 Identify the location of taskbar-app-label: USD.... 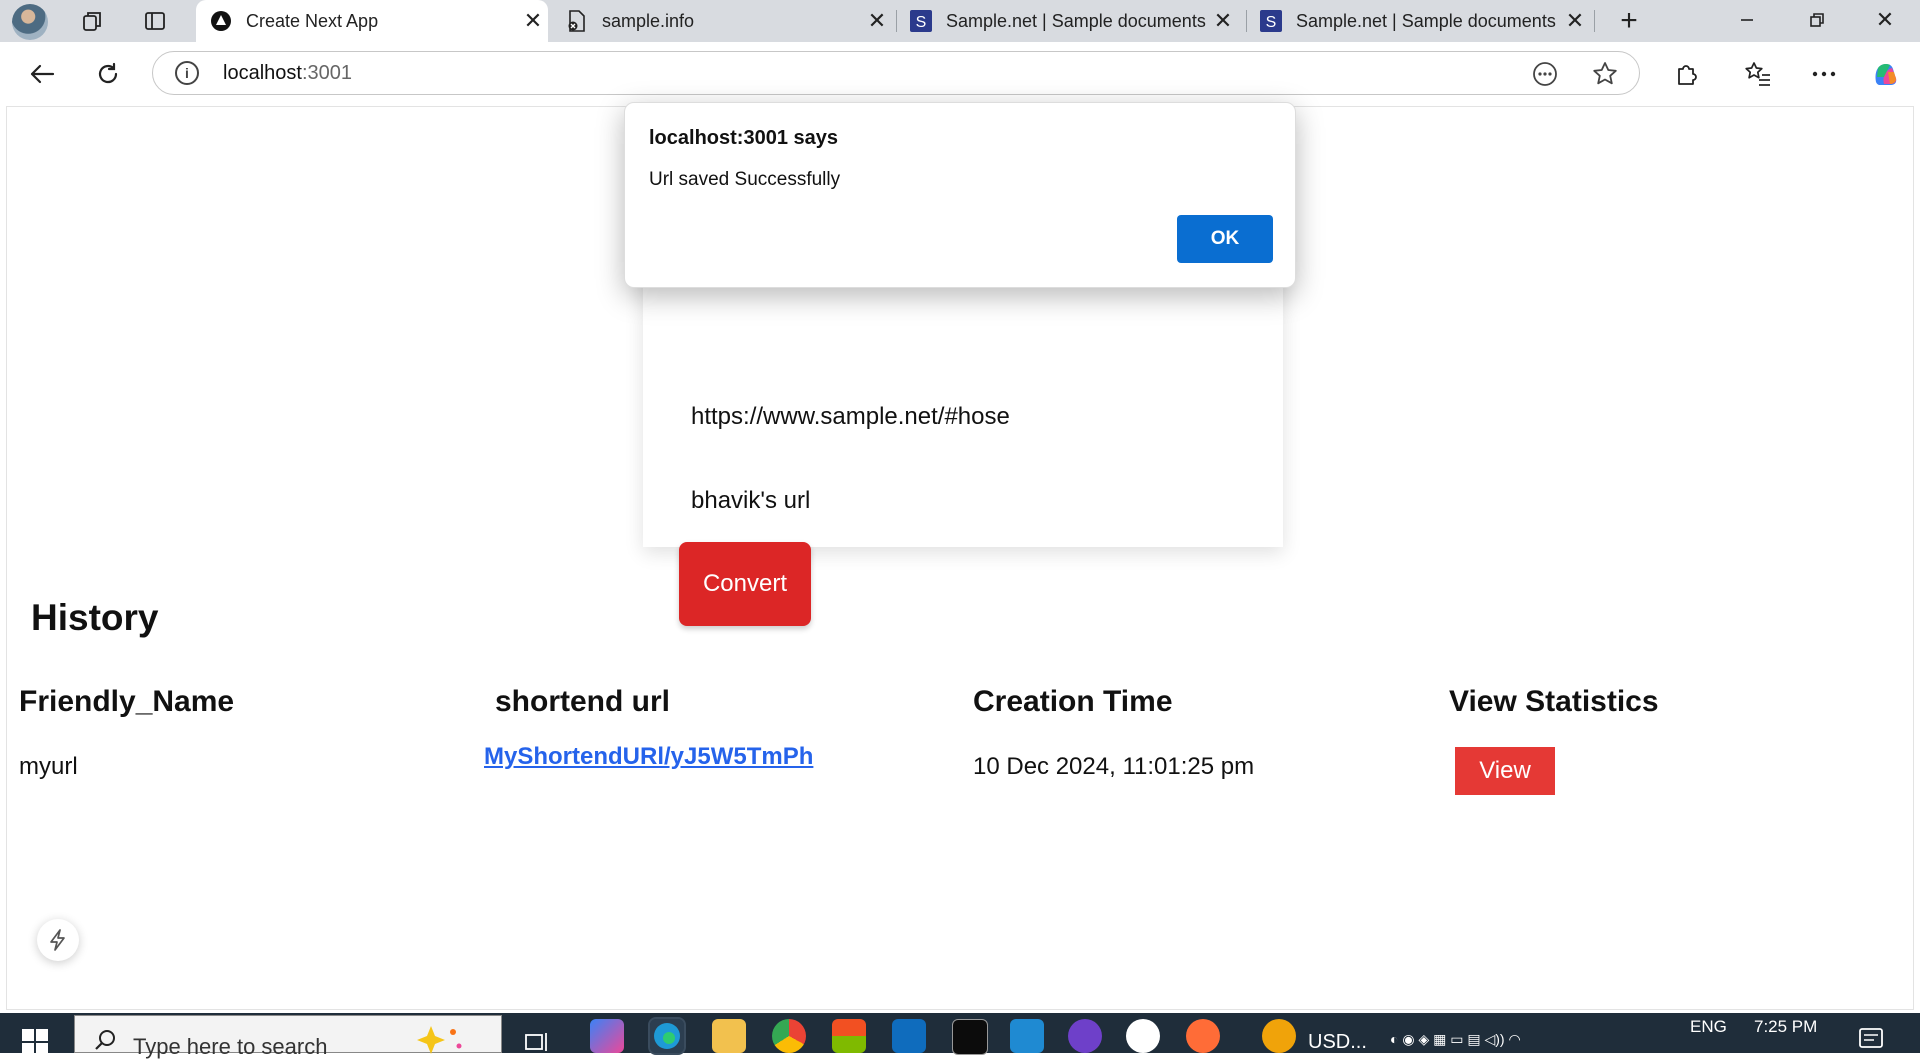
(1337, 1042).